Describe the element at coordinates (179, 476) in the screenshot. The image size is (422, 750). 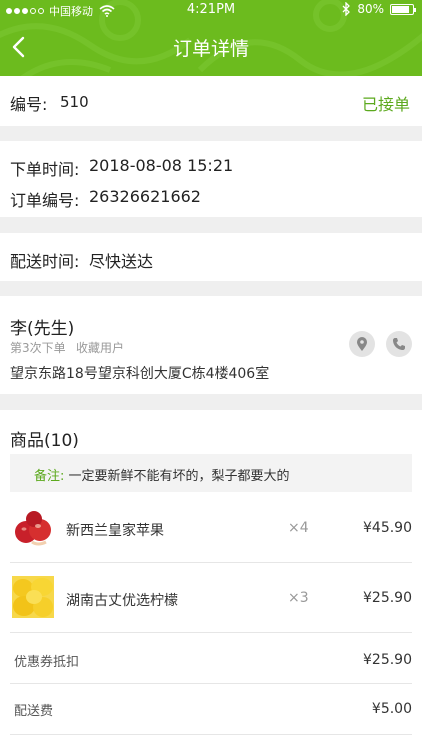
I see `order-note-text: 一定要新鲜不能有坏的，梨子都要大的` at that location.